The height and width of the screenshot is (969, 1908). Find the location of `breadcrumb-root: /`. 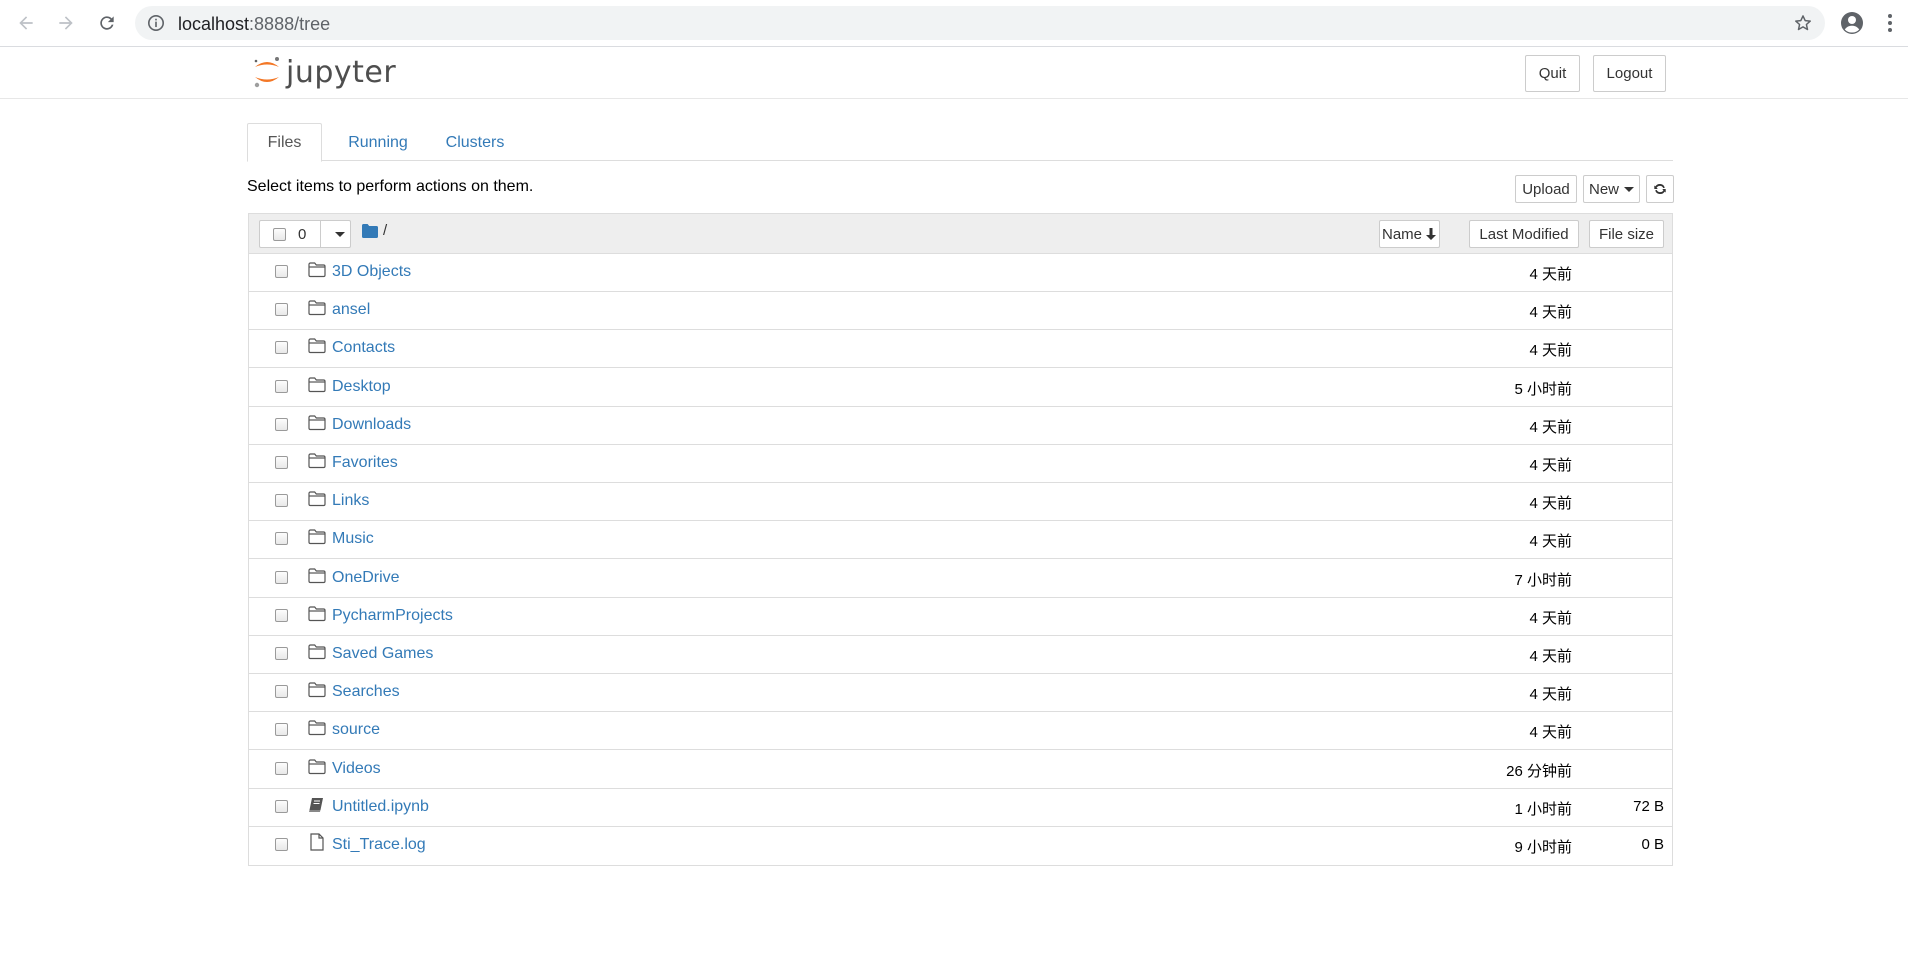

breadcrumb-root: / is located at coordinates (385, 230).